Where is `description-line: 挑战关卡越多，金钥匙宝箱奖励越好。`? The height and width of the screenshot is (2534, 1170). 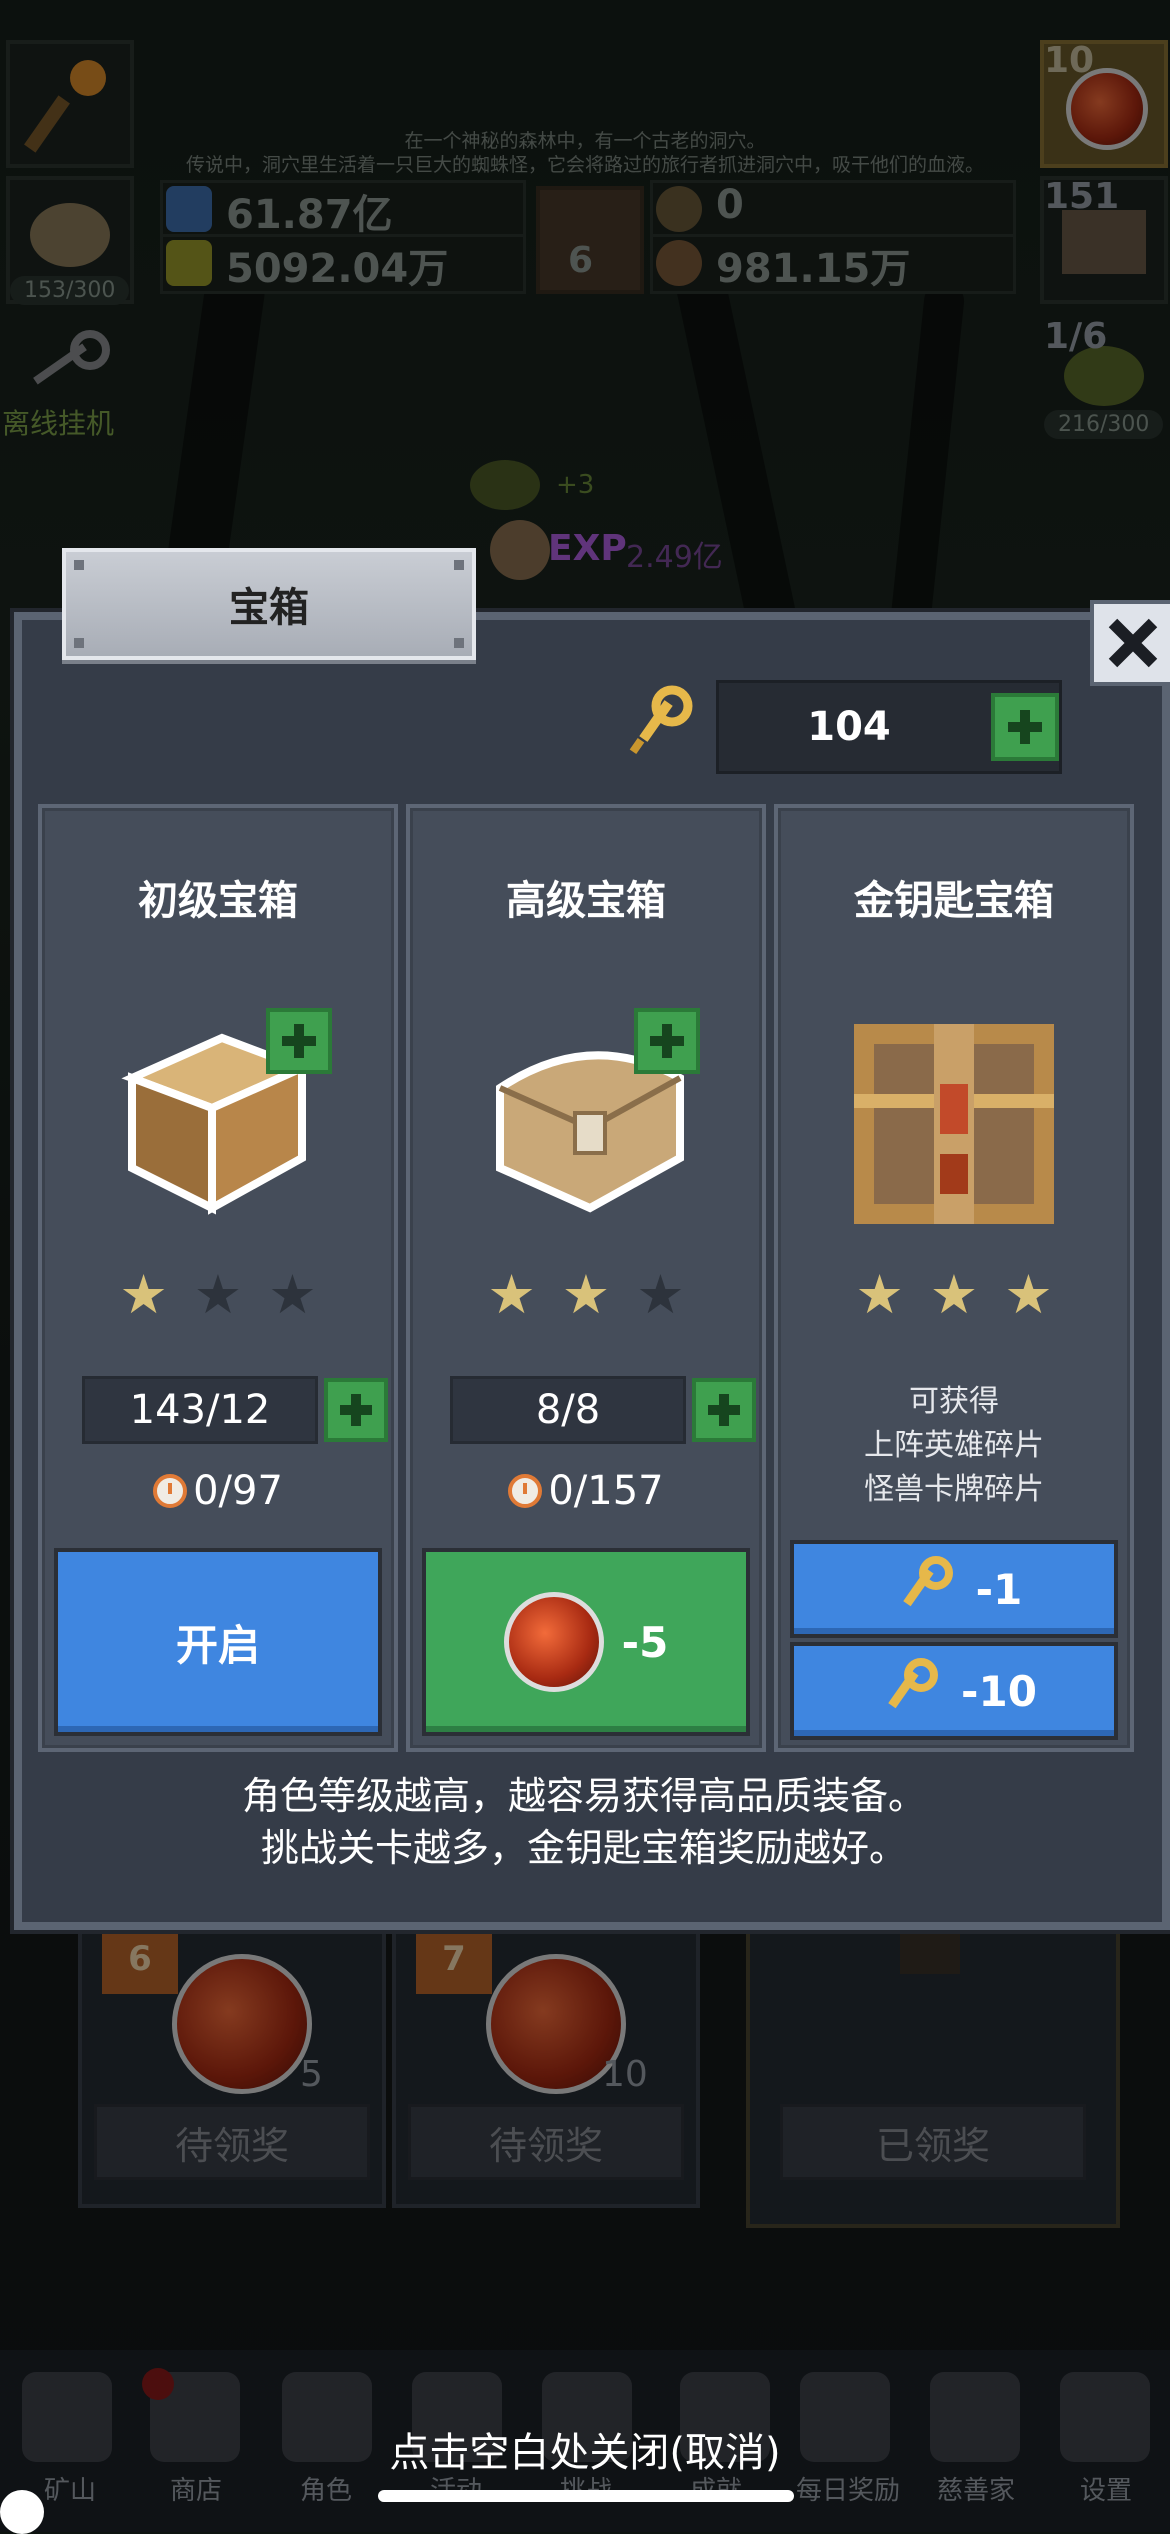 description-line: 挑战关卡越多，金钥匙宝箱奖励越好。 is located at coordinates (583, 1848).